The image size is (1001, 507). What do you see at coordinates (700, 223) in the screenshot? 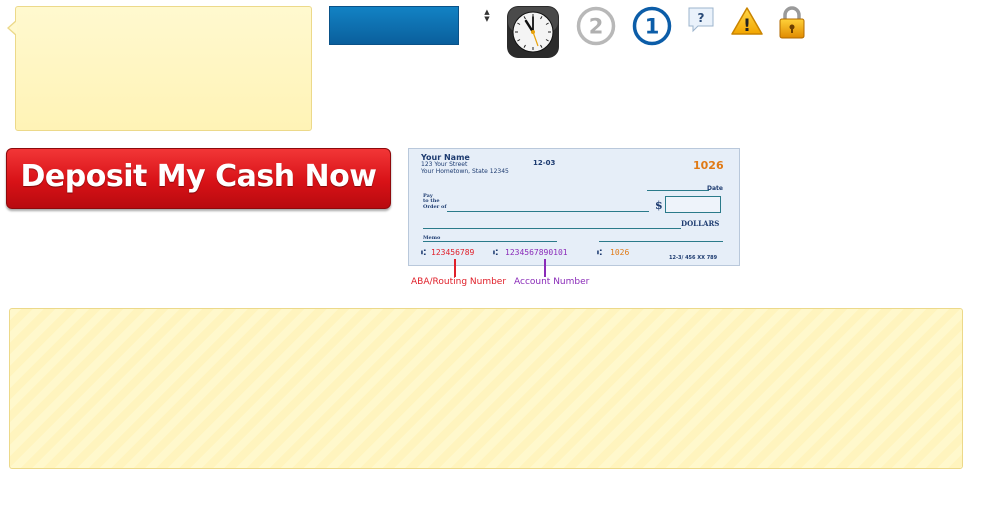
I see `check-dollars-label: DOLLARS` at bounding box center [700, 223].